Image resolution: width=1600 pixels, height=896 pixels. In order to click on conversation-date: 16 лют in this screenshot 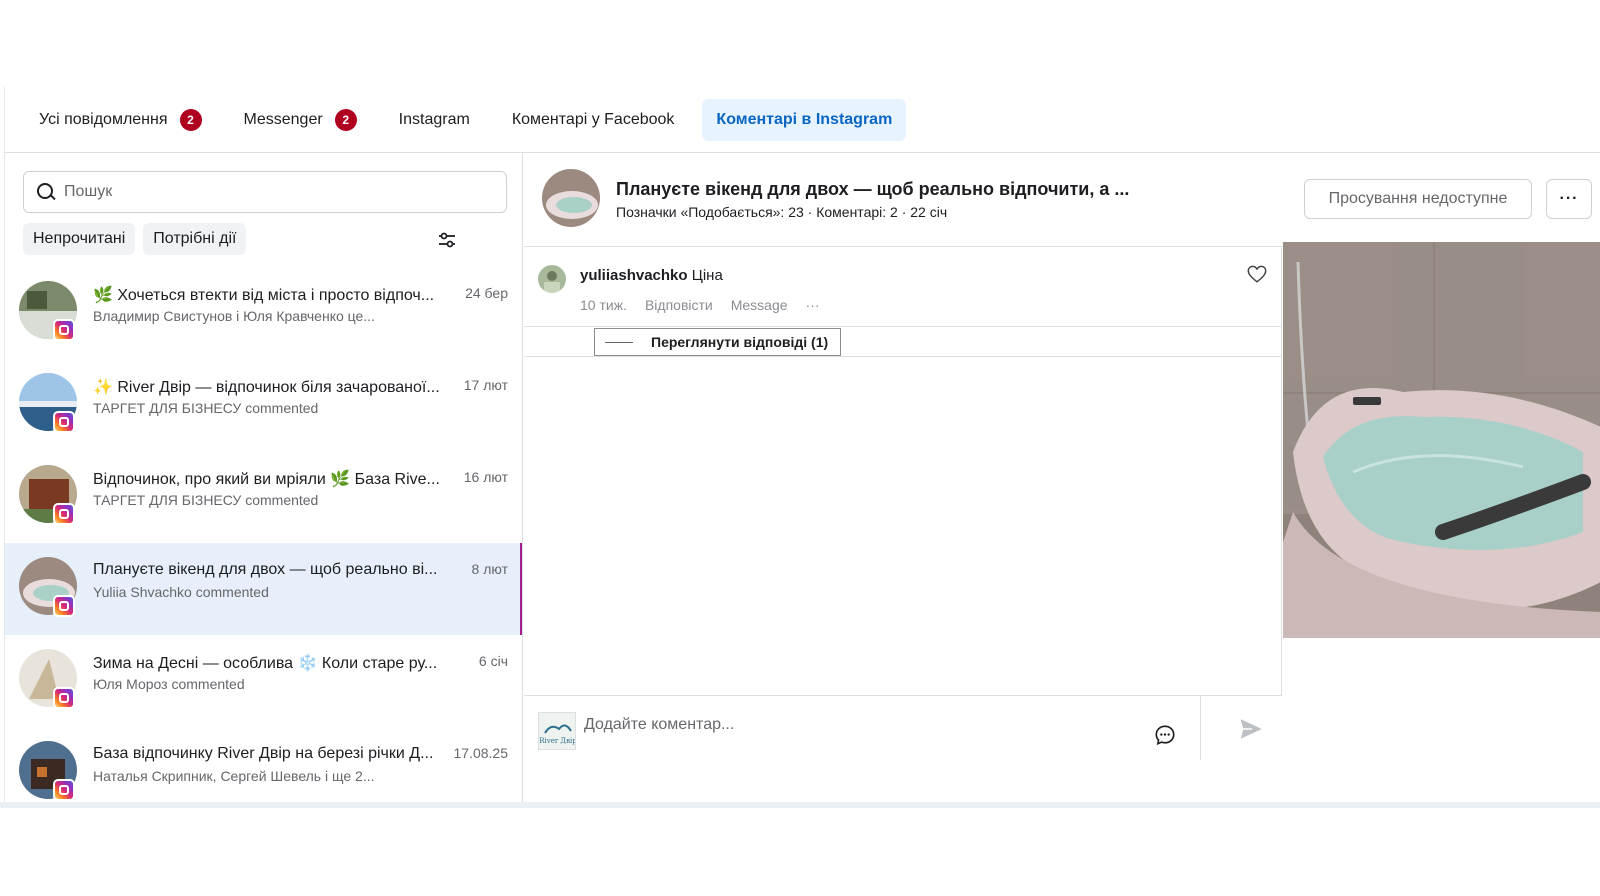, I will do `click(485, 477)`.